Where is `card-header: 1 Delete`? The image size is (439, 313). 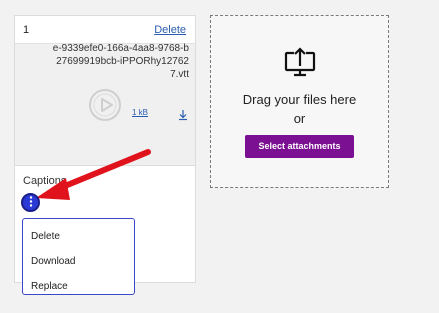
card-header: 1 Delete is located at coordinates (105, 30).